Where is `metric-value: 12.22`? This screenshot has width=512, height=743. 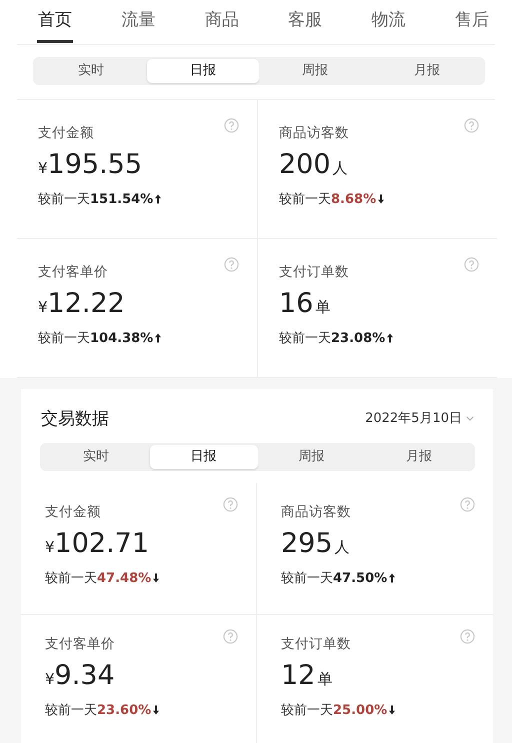
metric-value: 12.22 is located at coordinates (86, 304).